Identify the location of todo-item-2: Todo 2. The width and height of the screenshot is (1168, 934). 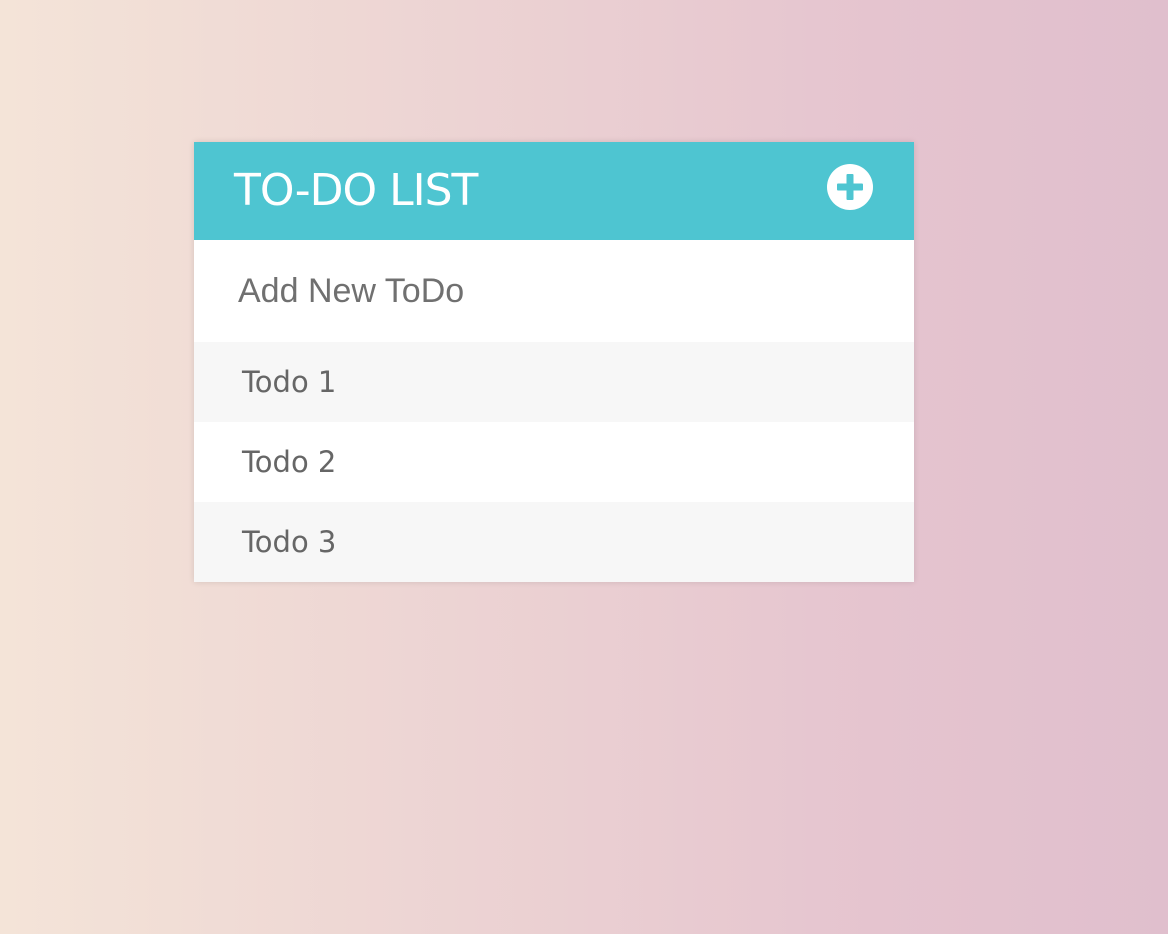
(554, 462).